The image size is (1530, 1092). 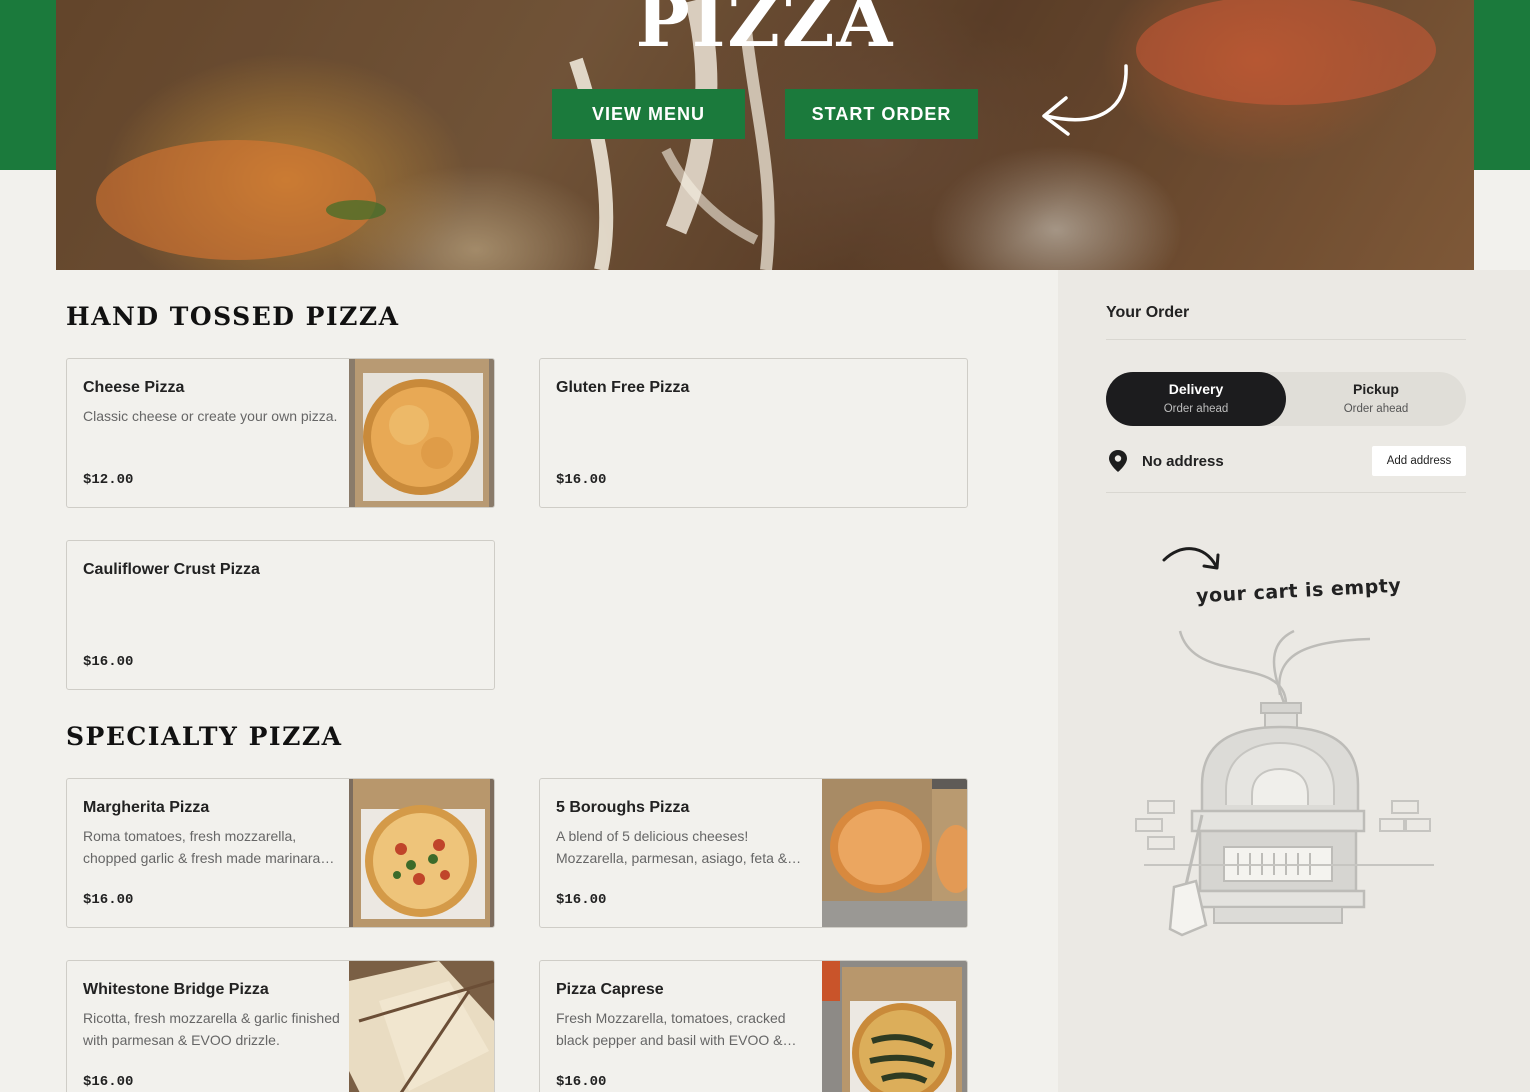 I want to click on order-title: Your Order, so click(x=1148, y=312).